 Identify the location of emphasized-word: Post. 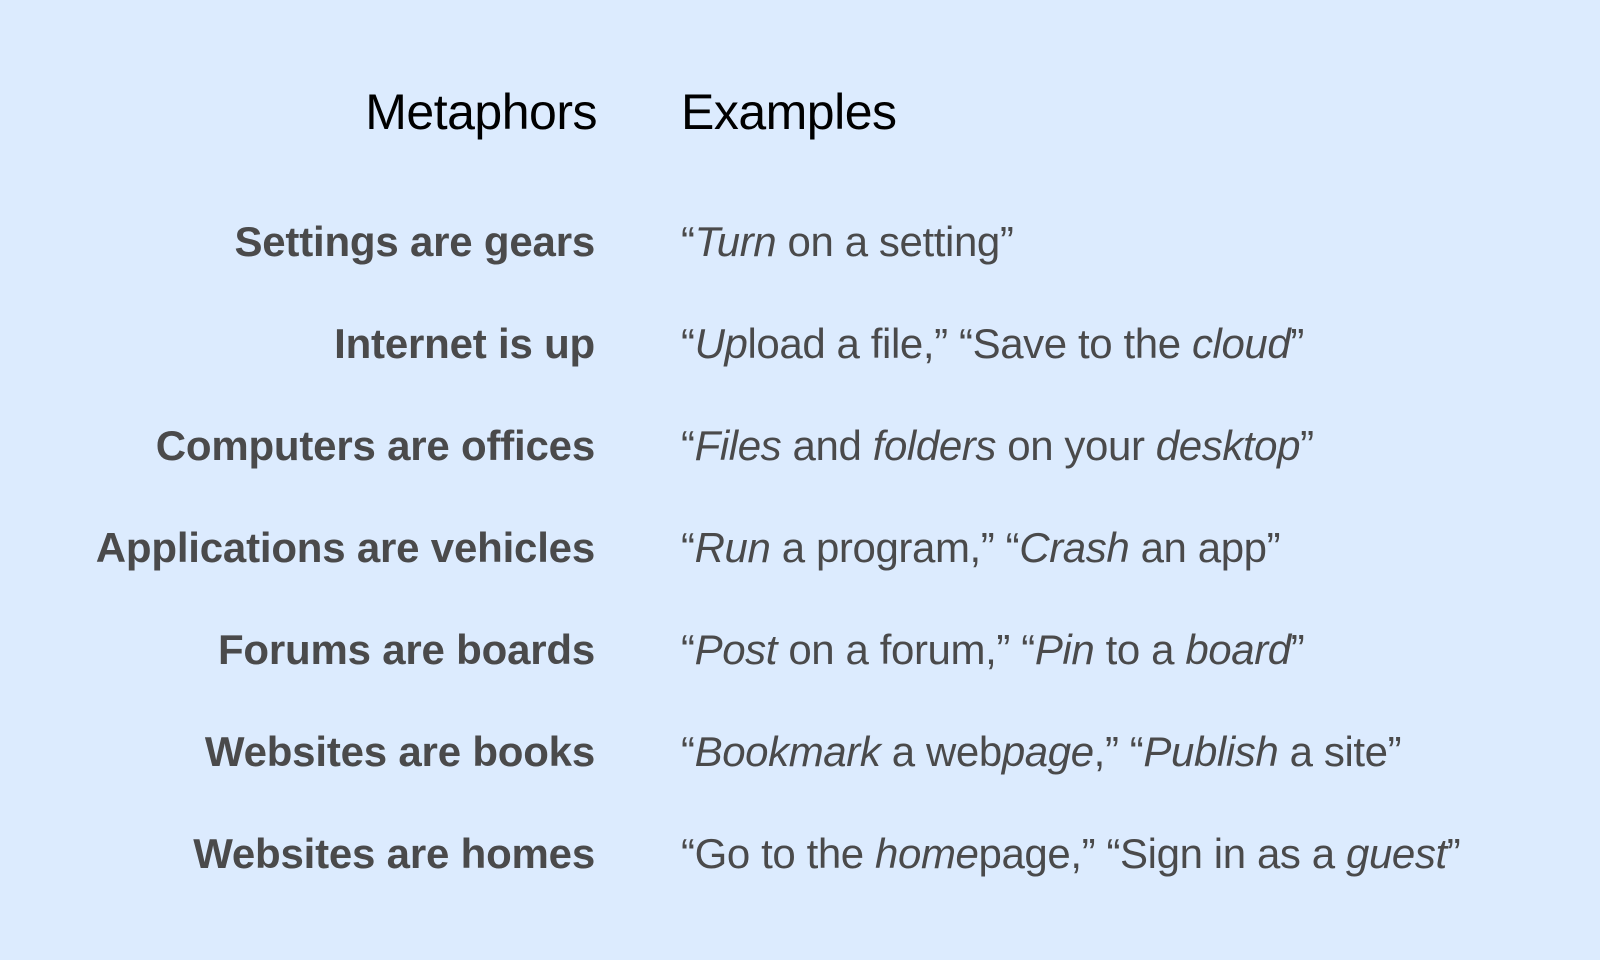
(736, 649).